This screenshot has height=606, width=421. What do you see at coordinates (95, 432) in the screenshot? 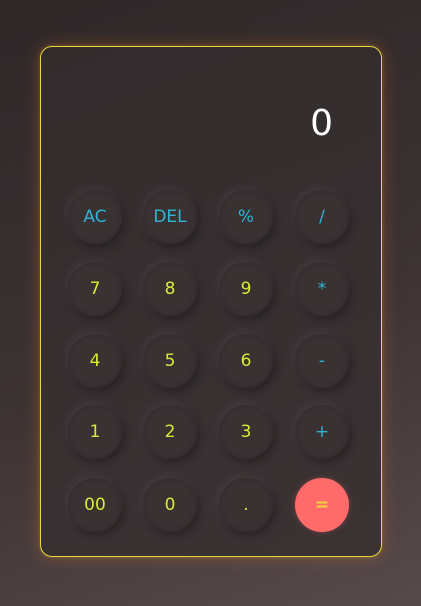
I see `digit-1-button: 1` at bounding box center [95, 432].